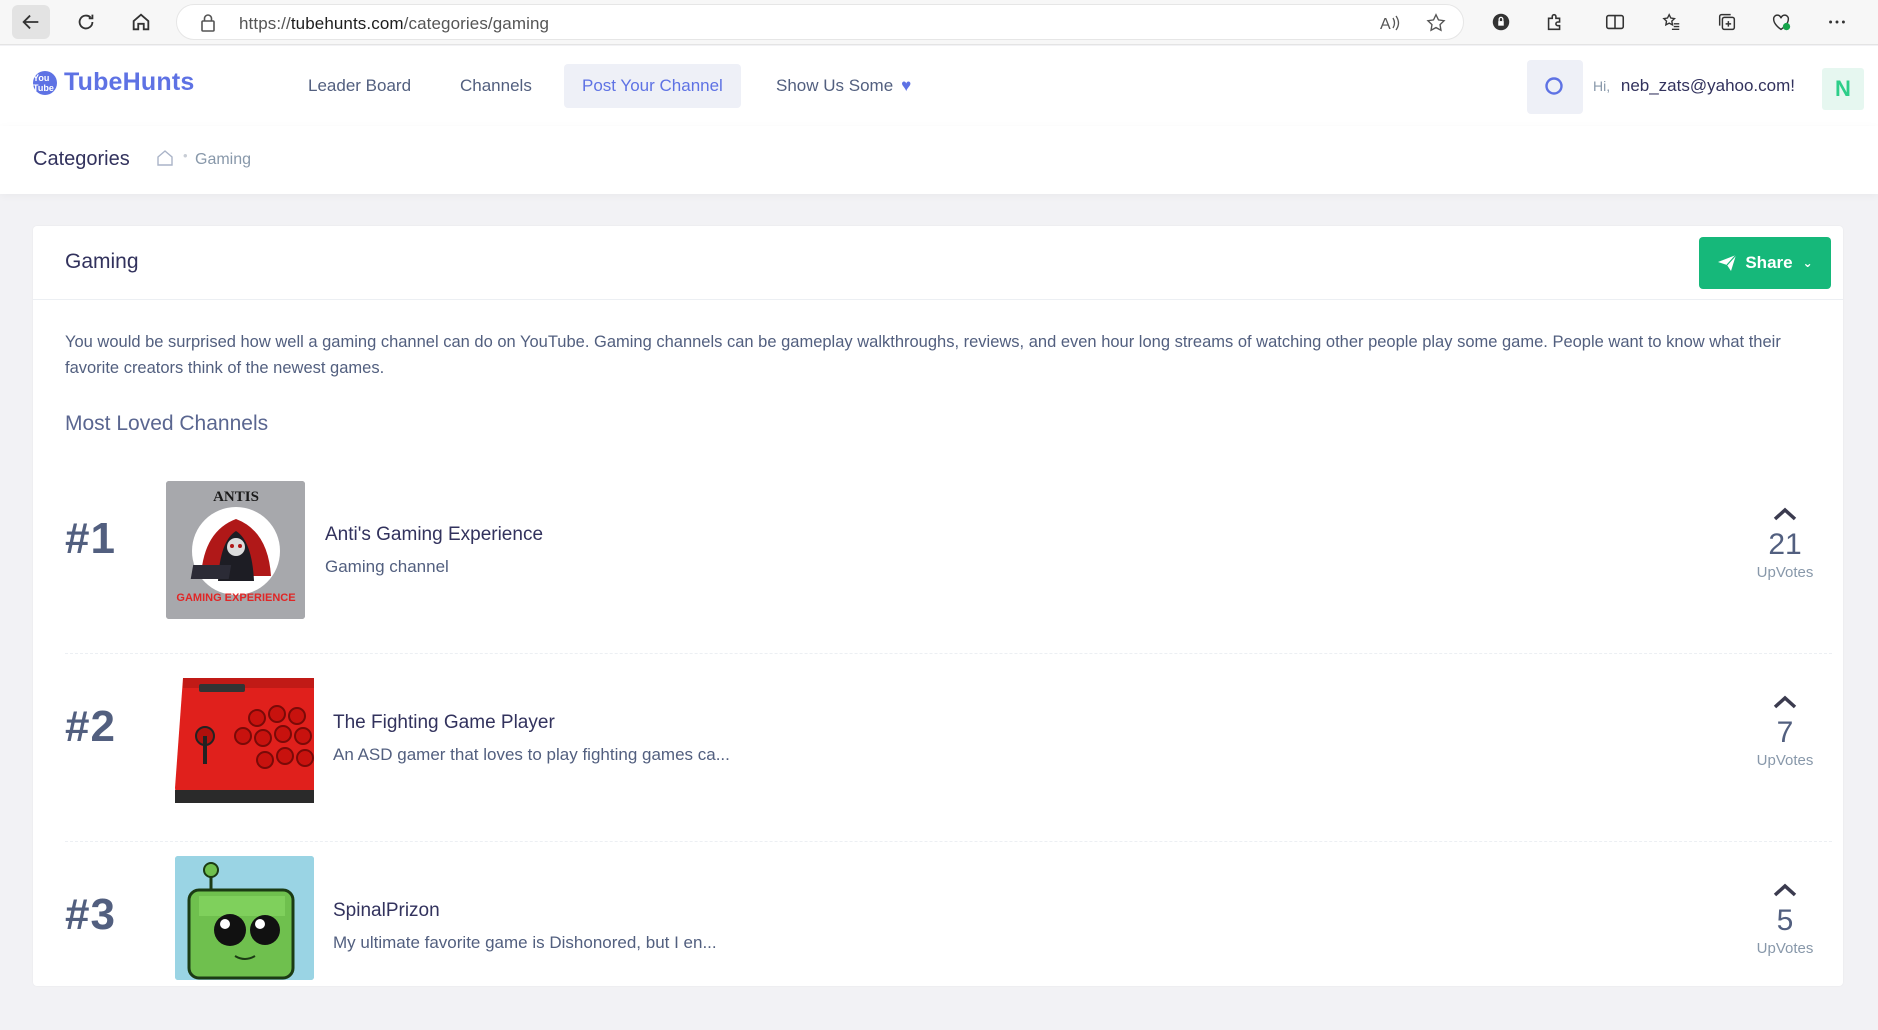 The height and width of the screenshot is (1030, 1878). What do you see at coordinates (129, 82) in the screenshot?
I see `logo-text: TubeHunts` at bounding box center [129, 82].